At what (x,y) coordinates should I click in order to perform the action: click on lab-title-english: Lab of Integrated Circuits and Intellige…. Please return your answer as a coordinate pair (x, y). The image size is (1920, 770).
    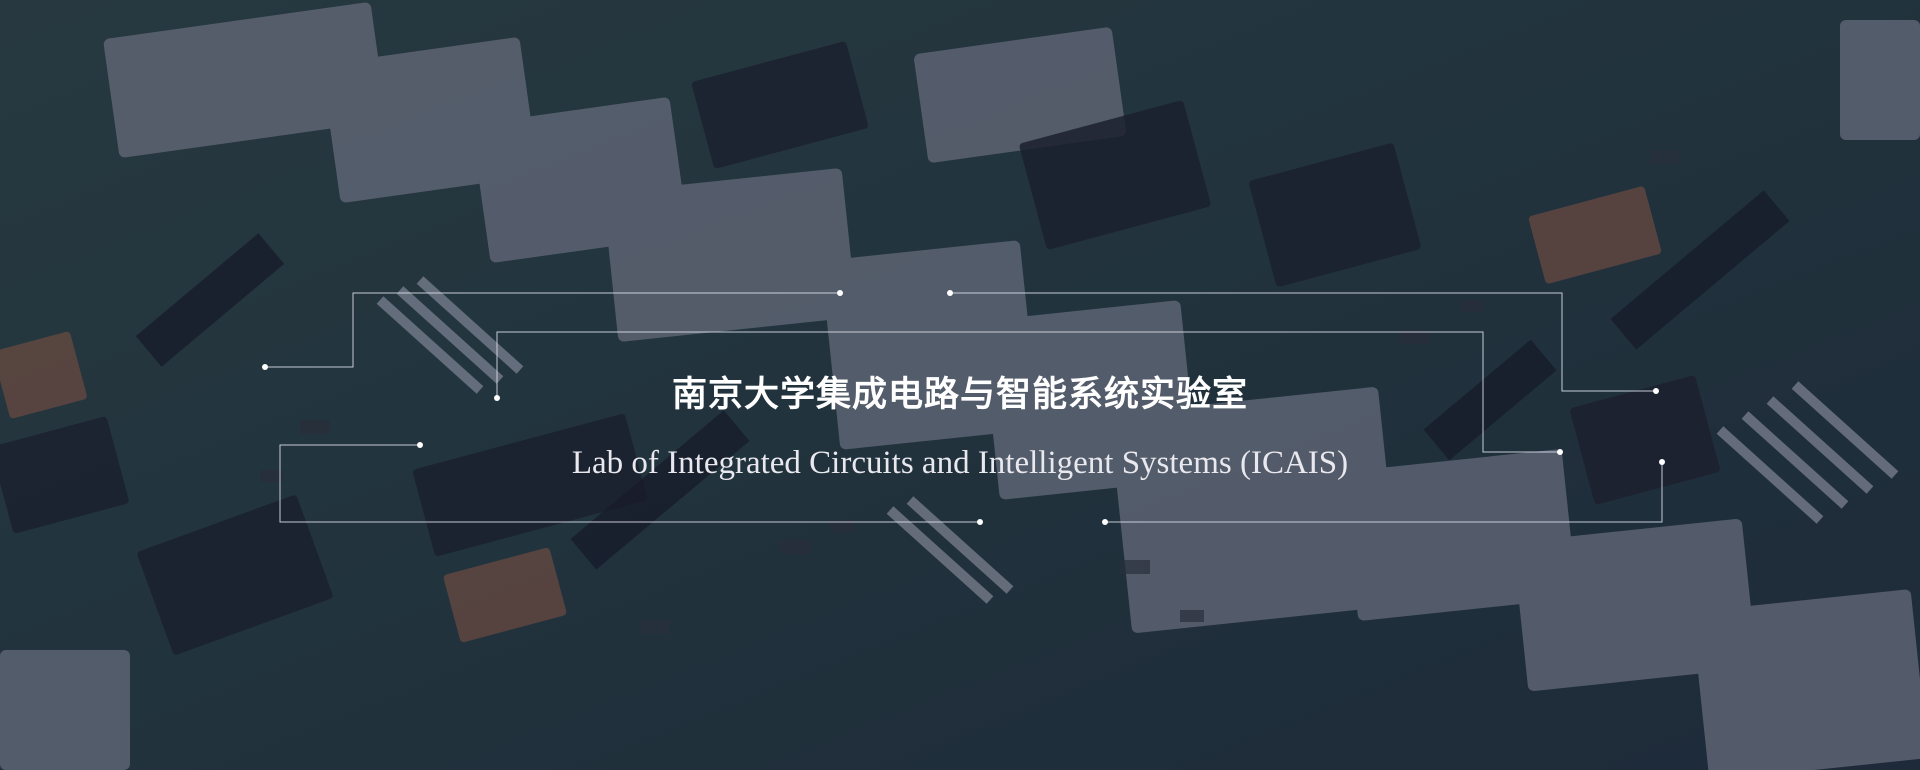
    Looking at the image, I should click on (960, 463).